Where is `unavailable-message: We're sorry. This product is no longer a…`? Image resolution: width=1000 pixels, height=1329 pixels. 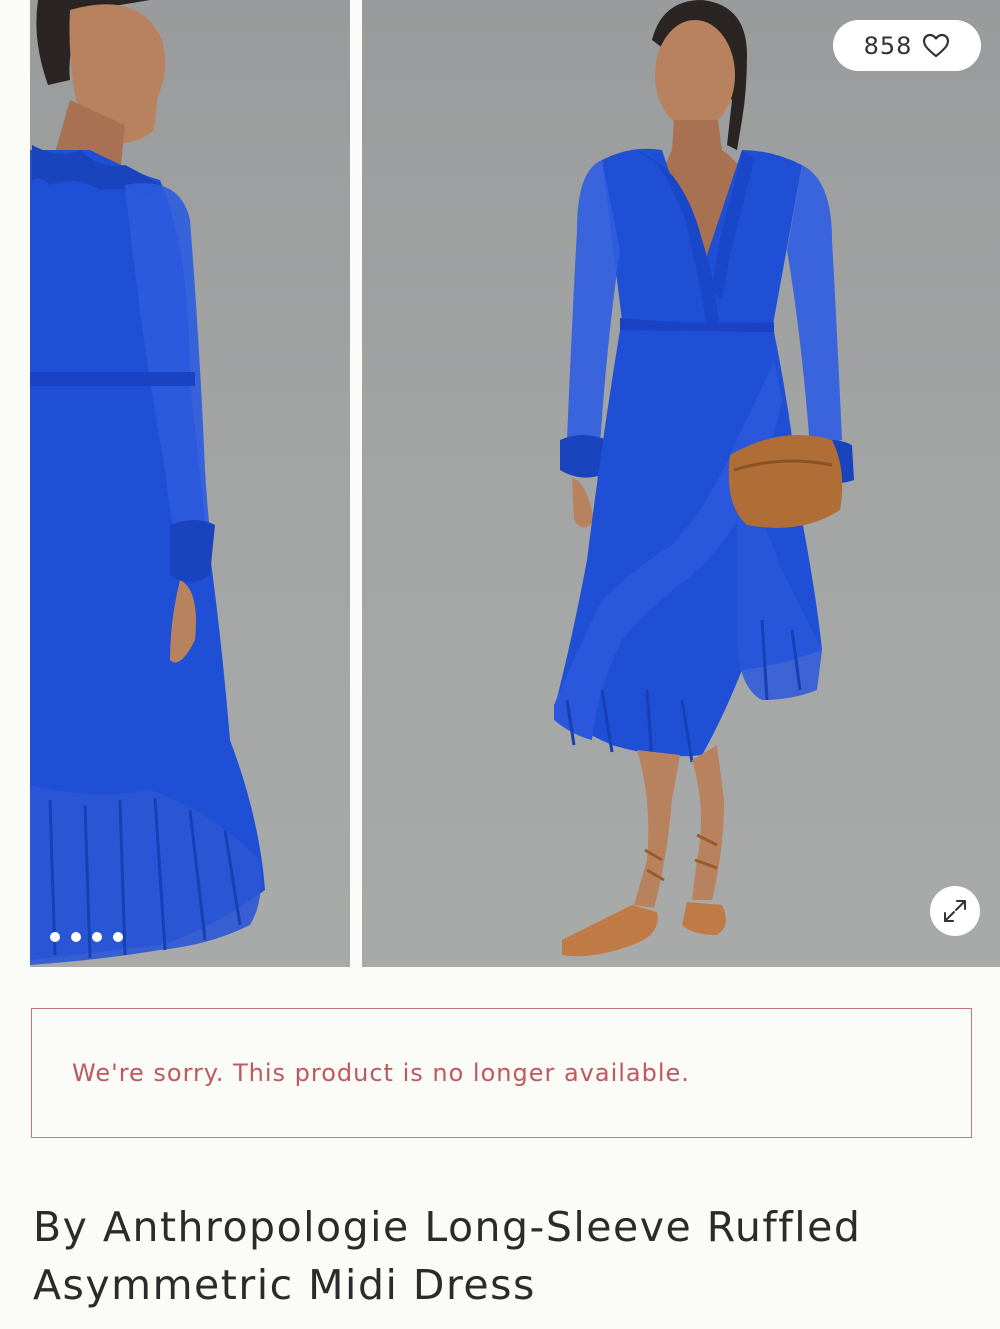
unavailable-message: We're sorry. This product is no longer a… is located at coordinates (381, 1073).